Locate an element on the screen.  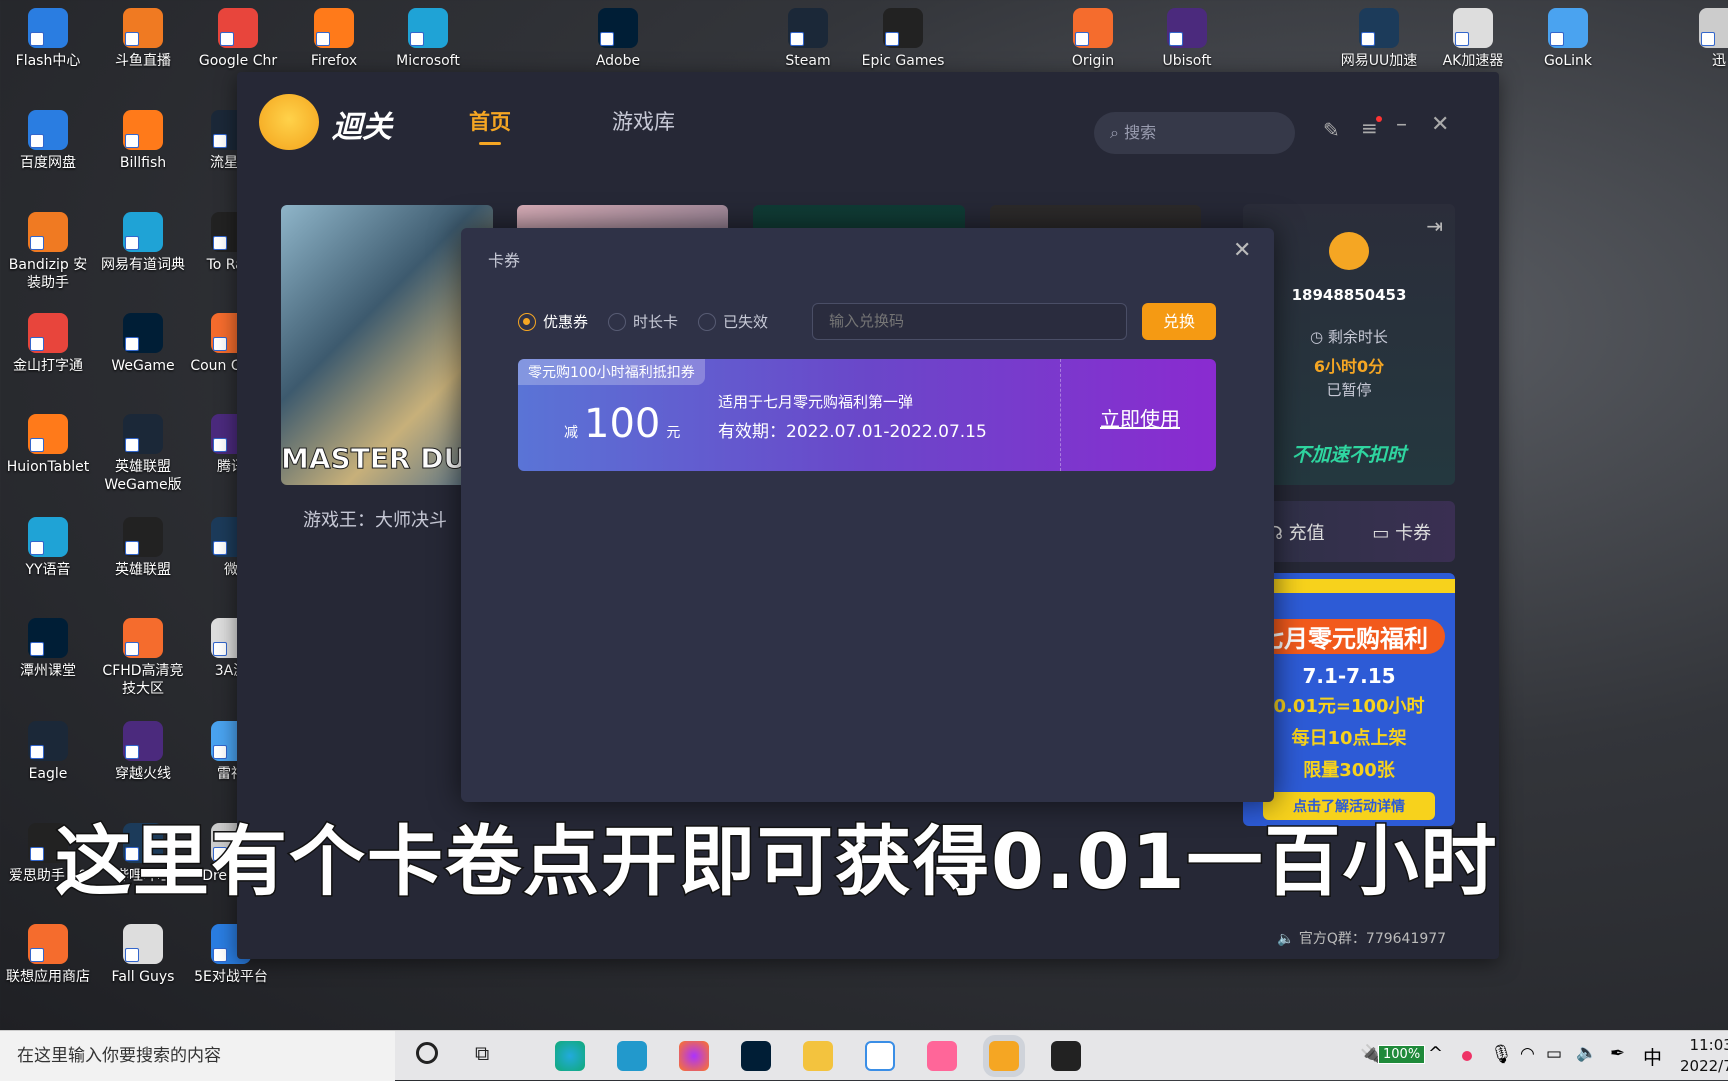
desktop-shortcut: Fall Guys is located at coordinates (143, 955).